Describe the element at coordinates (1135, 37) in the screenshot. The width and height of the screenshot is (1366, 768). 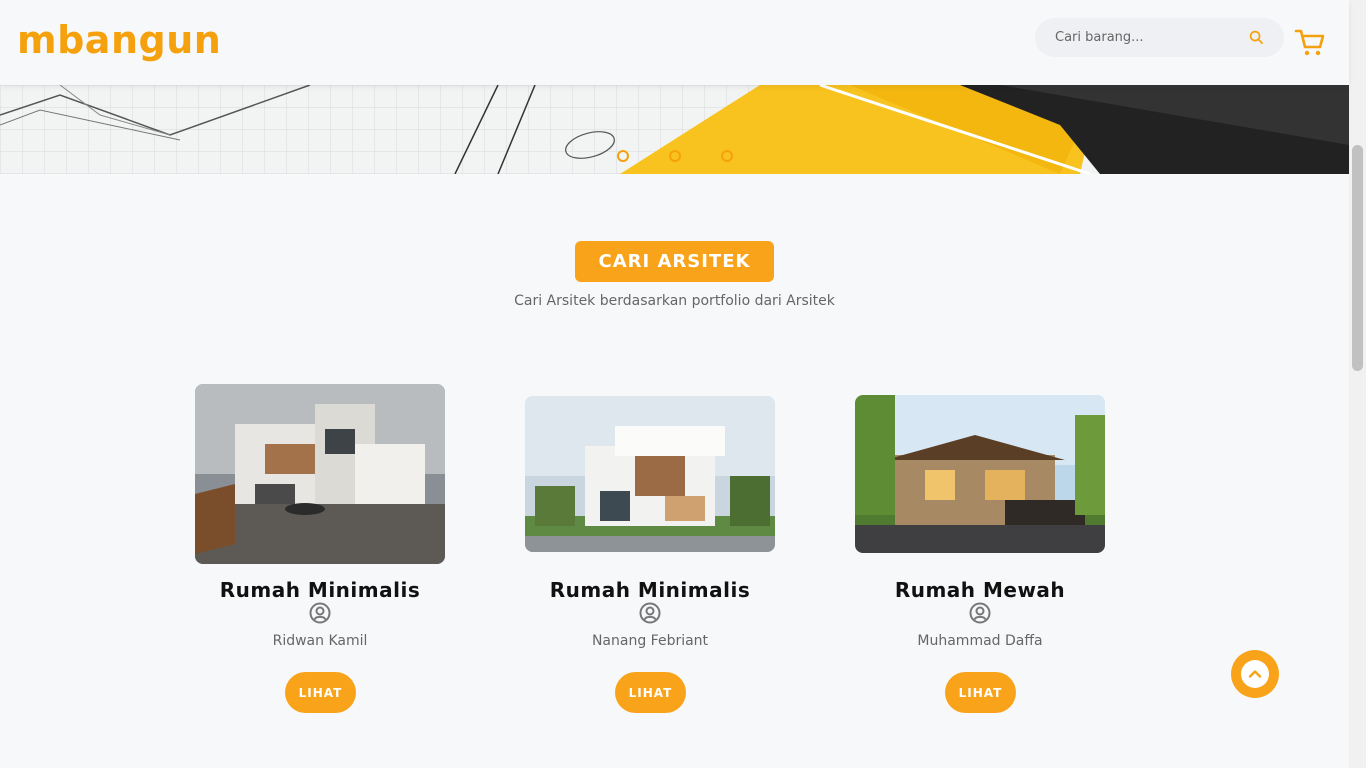
I see `search-input` at that location.